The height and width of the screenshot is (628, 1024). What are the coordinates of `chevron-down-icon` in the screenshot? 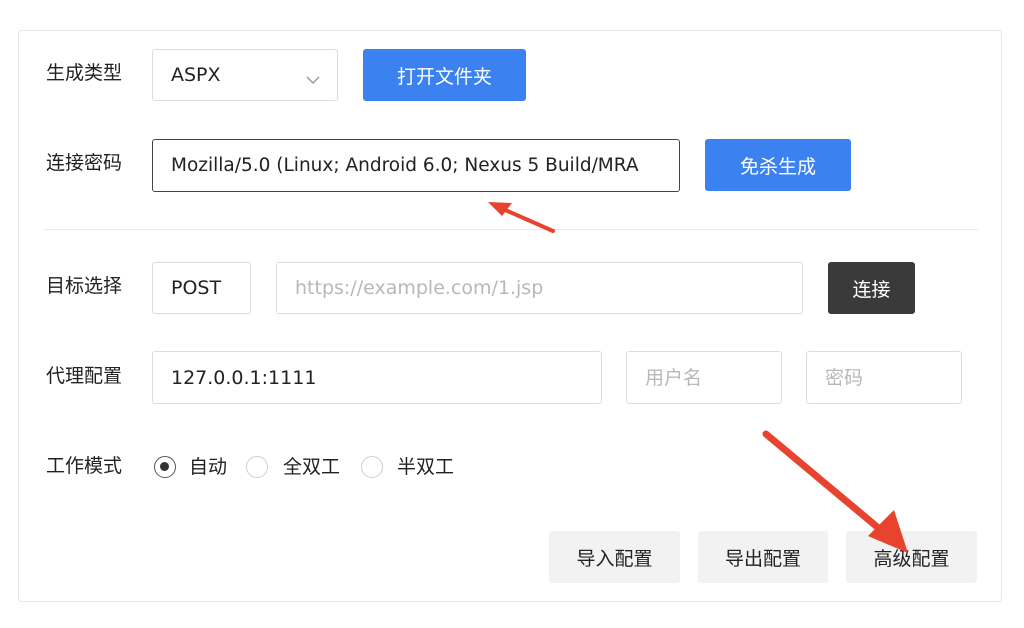 It's located at (313, 80).